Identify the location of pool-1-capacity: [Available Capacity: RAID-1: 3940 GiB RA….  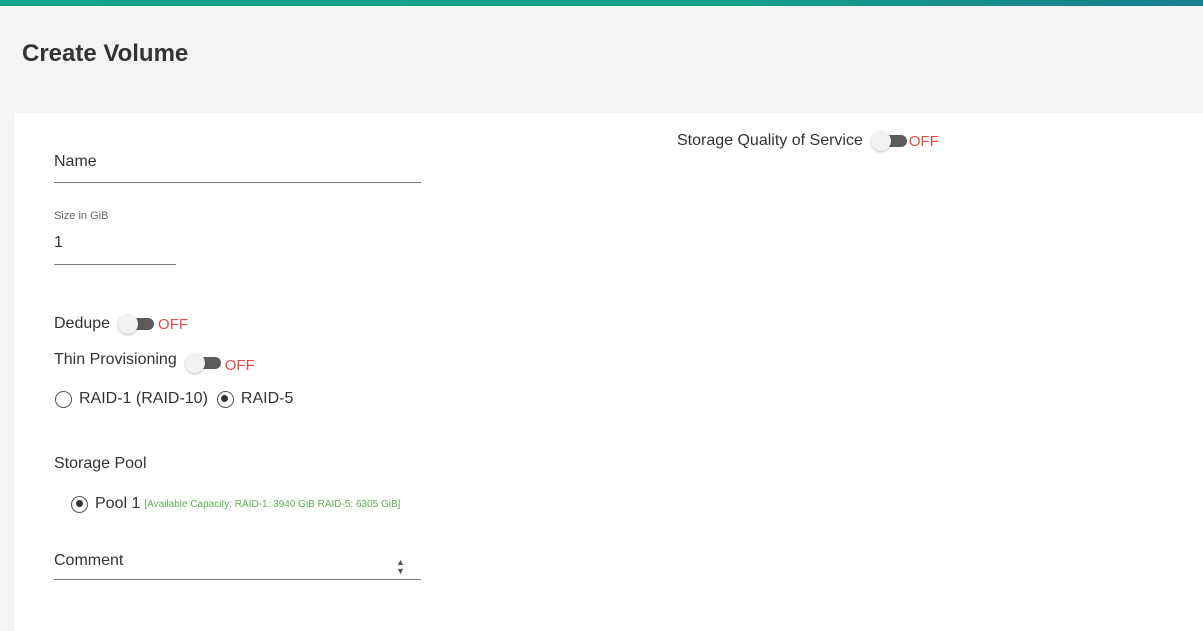
(272, 504).